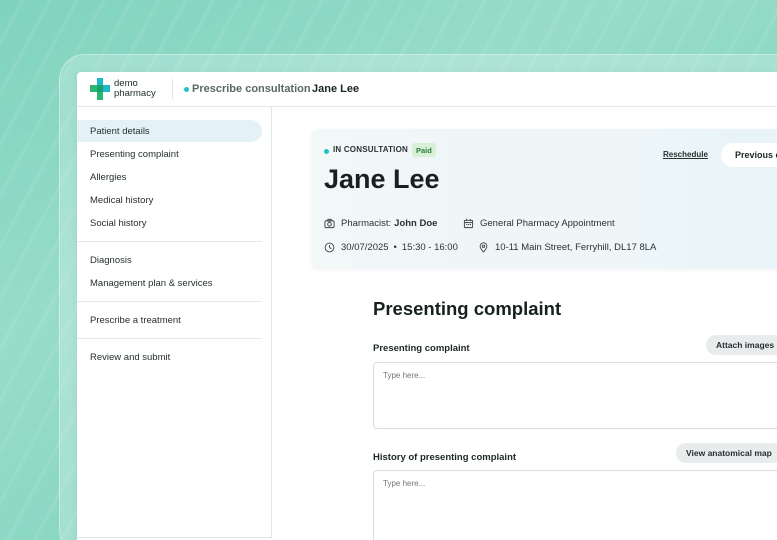 Image resolution: width=777 pixels, height=540 pixels. I want to click on appointment-type-text: General Pharmacy Appointment, so click(547, 223).